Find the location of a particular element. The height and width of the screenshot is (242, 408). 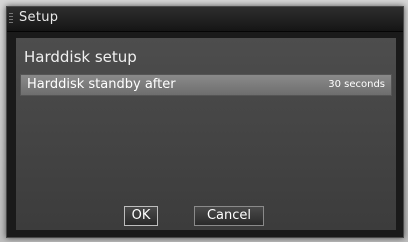

title-bar: Setup is located at coordinates (205, 19).